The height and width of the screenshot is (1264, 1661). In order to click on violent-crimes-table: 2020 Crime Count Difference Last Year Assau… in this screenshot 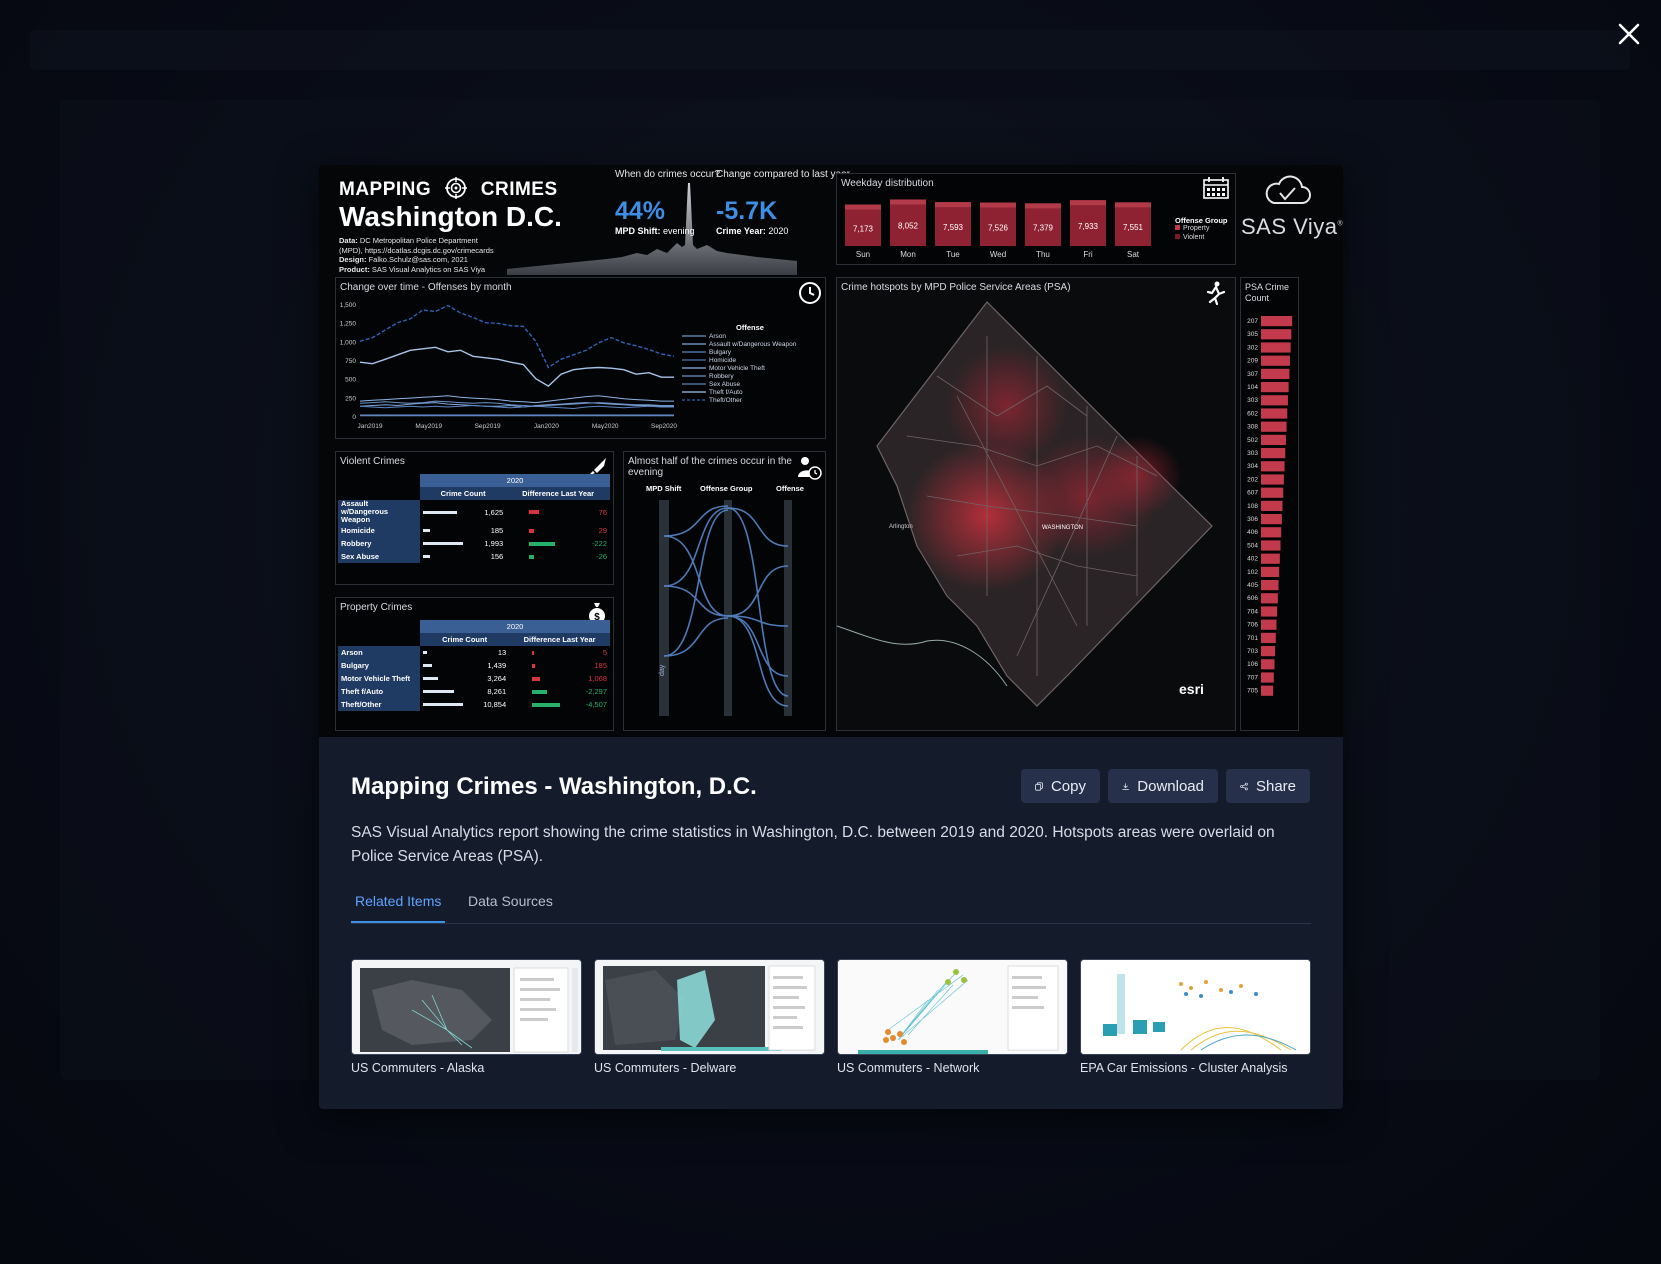, I will do `click(474, 518)`.